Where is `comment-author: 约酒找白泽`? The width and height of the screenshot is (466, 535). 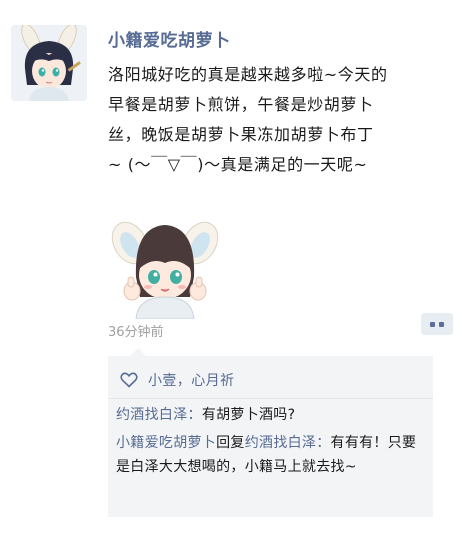
comment-author: 约酒找白泽 is located at coordinates (152, 415).